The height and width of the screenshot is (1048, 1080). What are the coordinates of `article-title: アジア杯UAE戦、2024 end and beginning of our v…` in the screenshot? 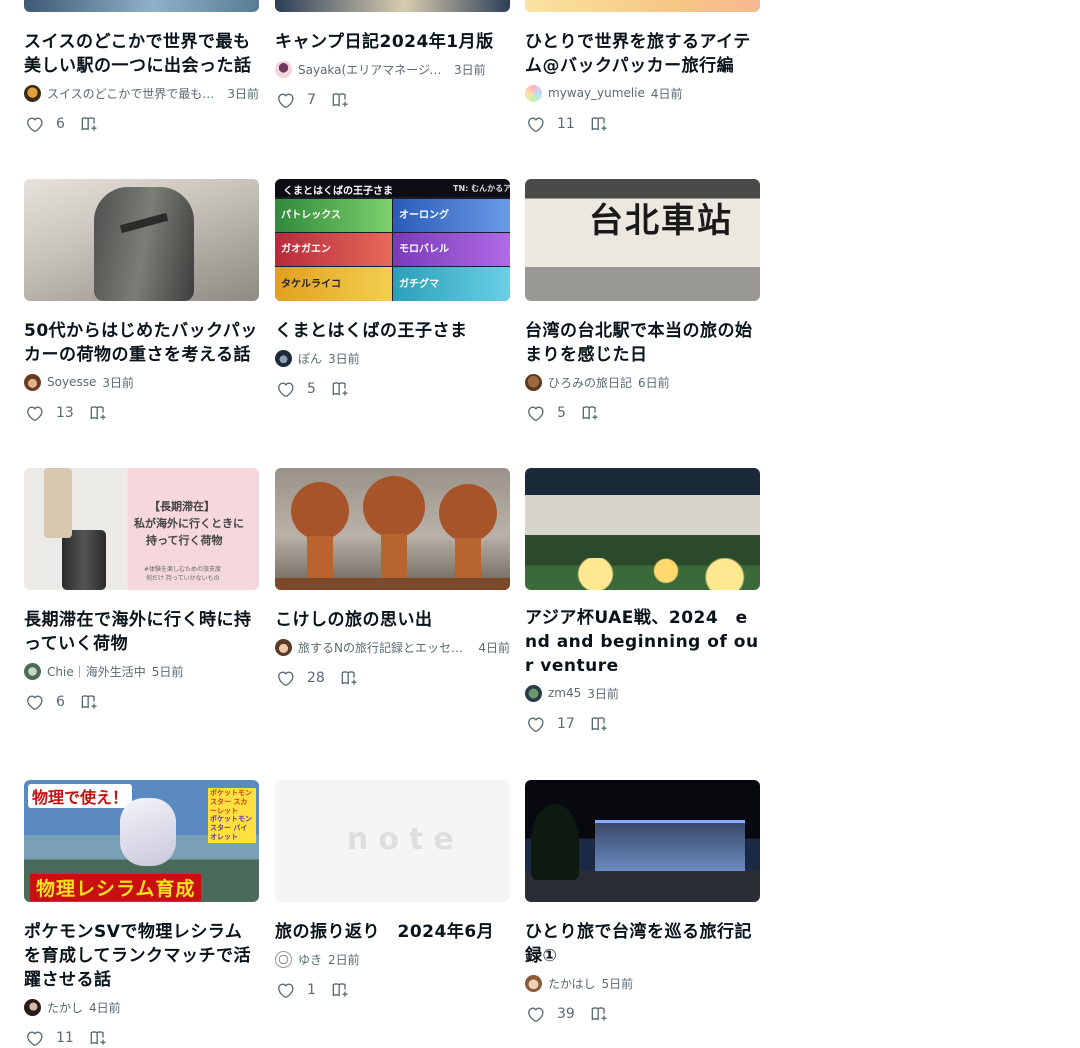 It's located at (642, 642).